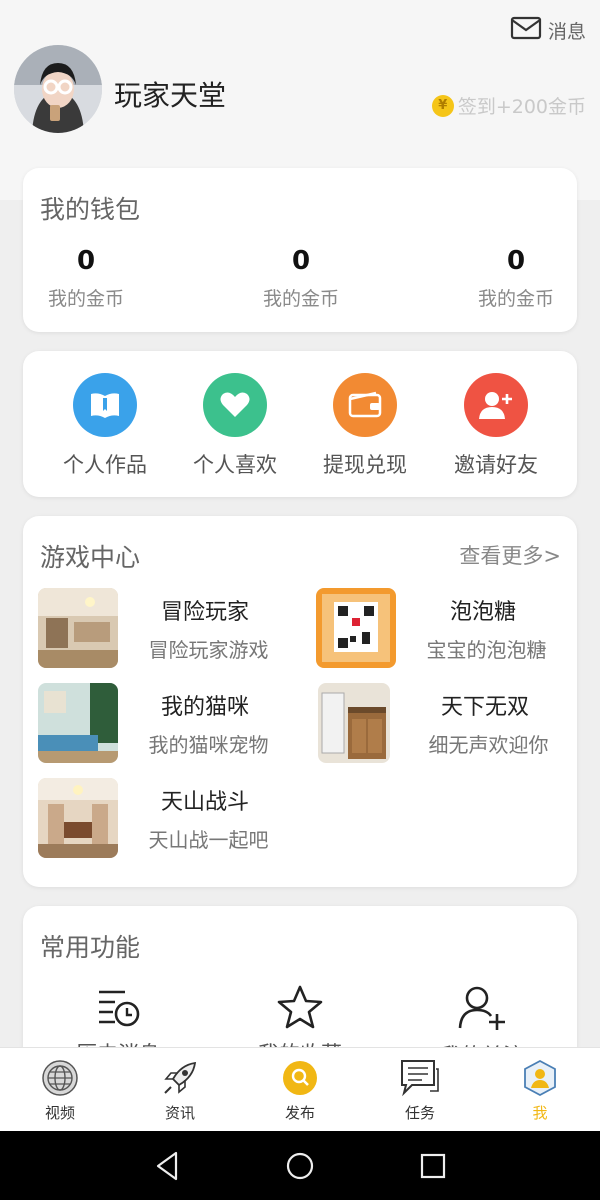 This screenshot has height=1200, width=600. What do you see at coordinates (521, 107) in the screenshot?
I see `checkin-label: 签到+200金币` at bounding box center [521, 107].